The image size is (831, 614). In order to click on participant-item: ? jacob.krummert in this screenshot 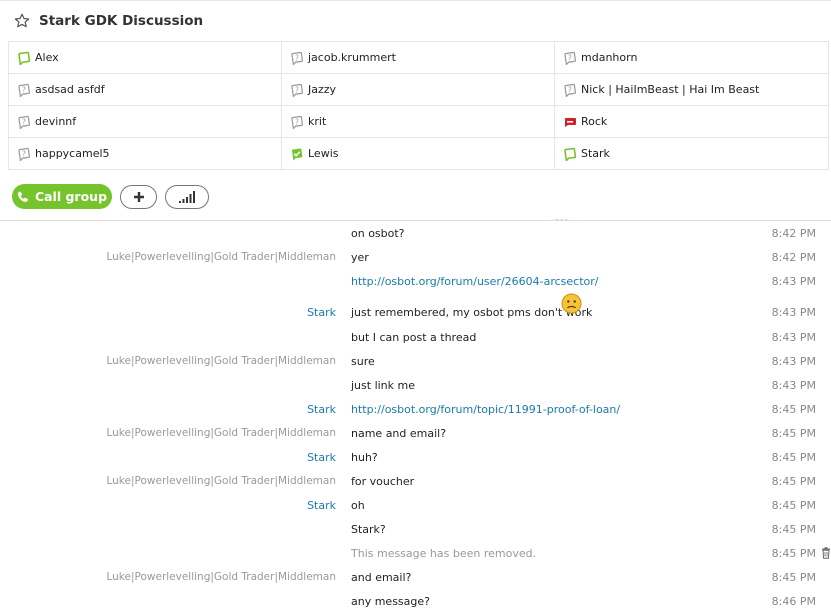, I will do `click(418, 58)`.